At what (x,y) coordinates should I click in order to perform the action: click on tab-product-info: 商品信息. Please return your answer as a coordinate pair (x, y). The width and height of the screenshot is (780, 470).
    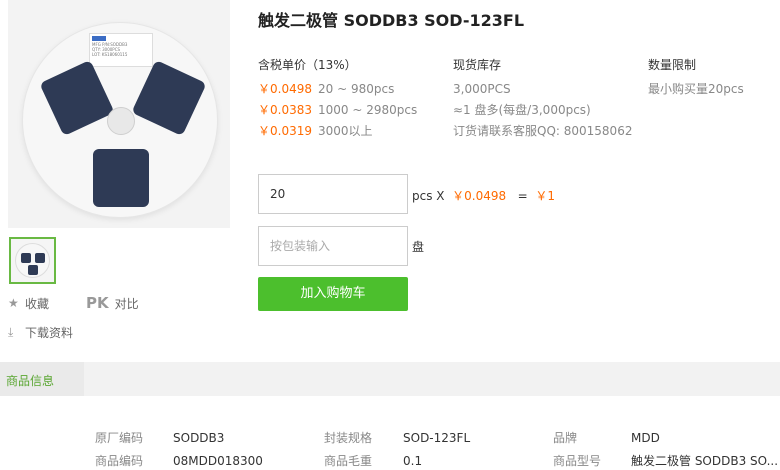
    Looking at the image, I should click on (42, 379).